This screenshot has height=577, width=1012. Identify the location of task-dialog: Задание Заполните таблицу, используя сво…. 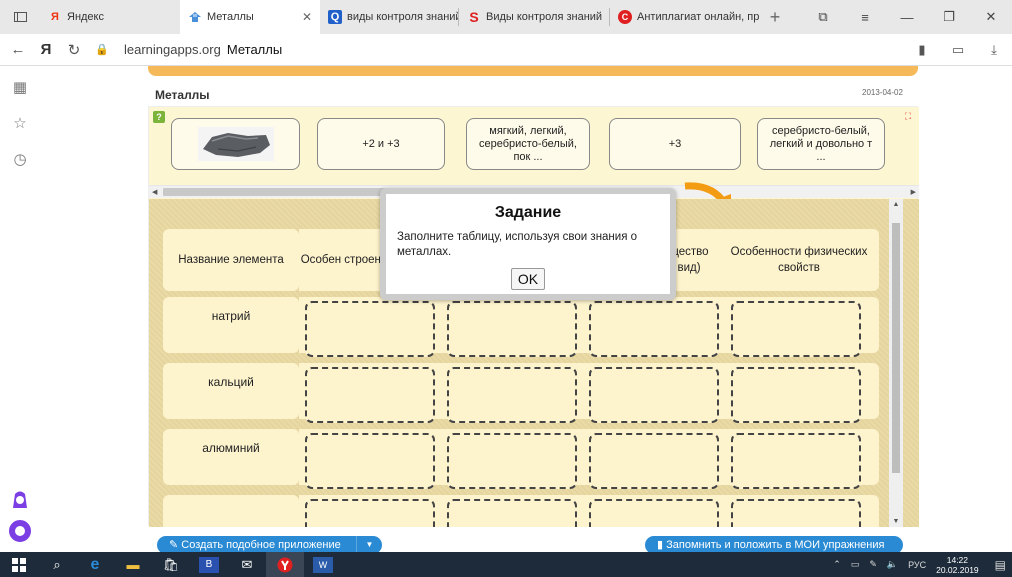
(528, 244).